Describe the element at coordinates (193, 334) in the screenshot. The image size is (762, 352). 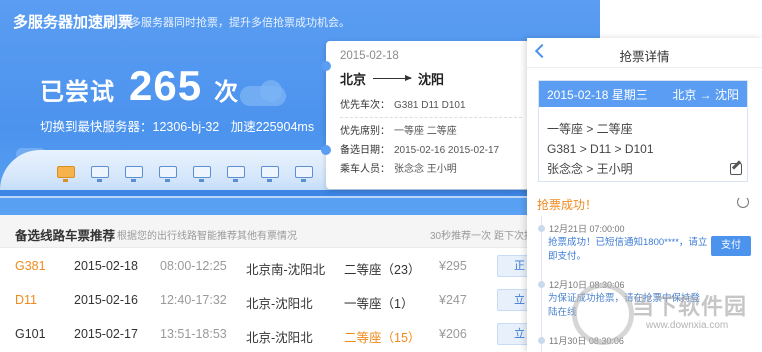
I see `train-time: 13:51-18:53` at that location.